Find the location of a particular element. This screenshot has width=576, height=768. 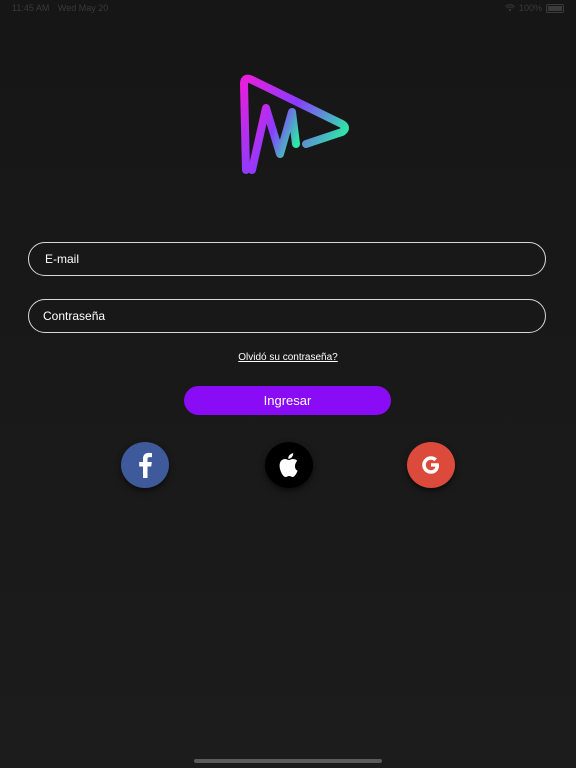

google-icon is located at coordinates (430, 465).